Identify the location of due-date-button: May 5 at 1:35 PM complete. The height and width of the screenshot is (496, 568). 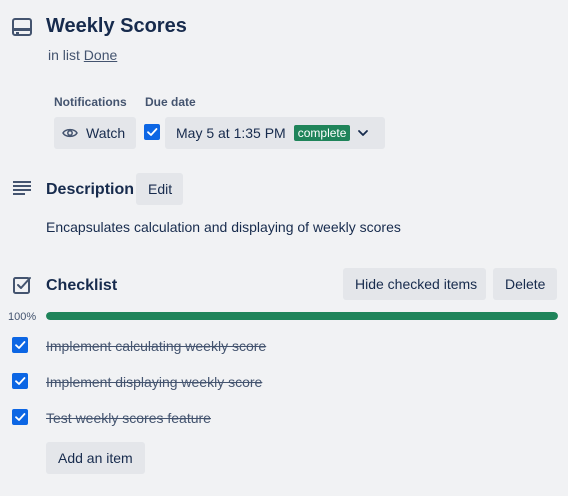
(275, 133).